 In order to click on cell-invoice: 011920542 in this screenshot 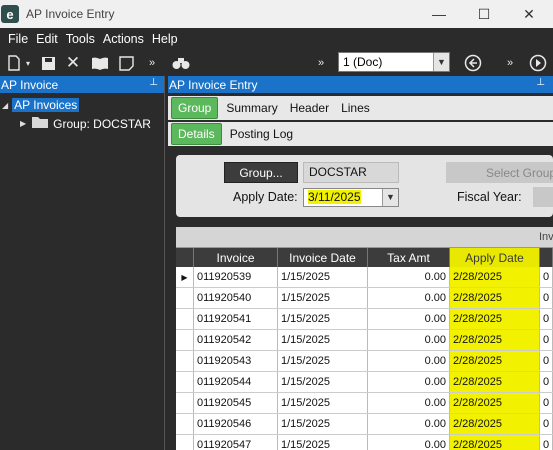, I will do `click(236, 340)`.